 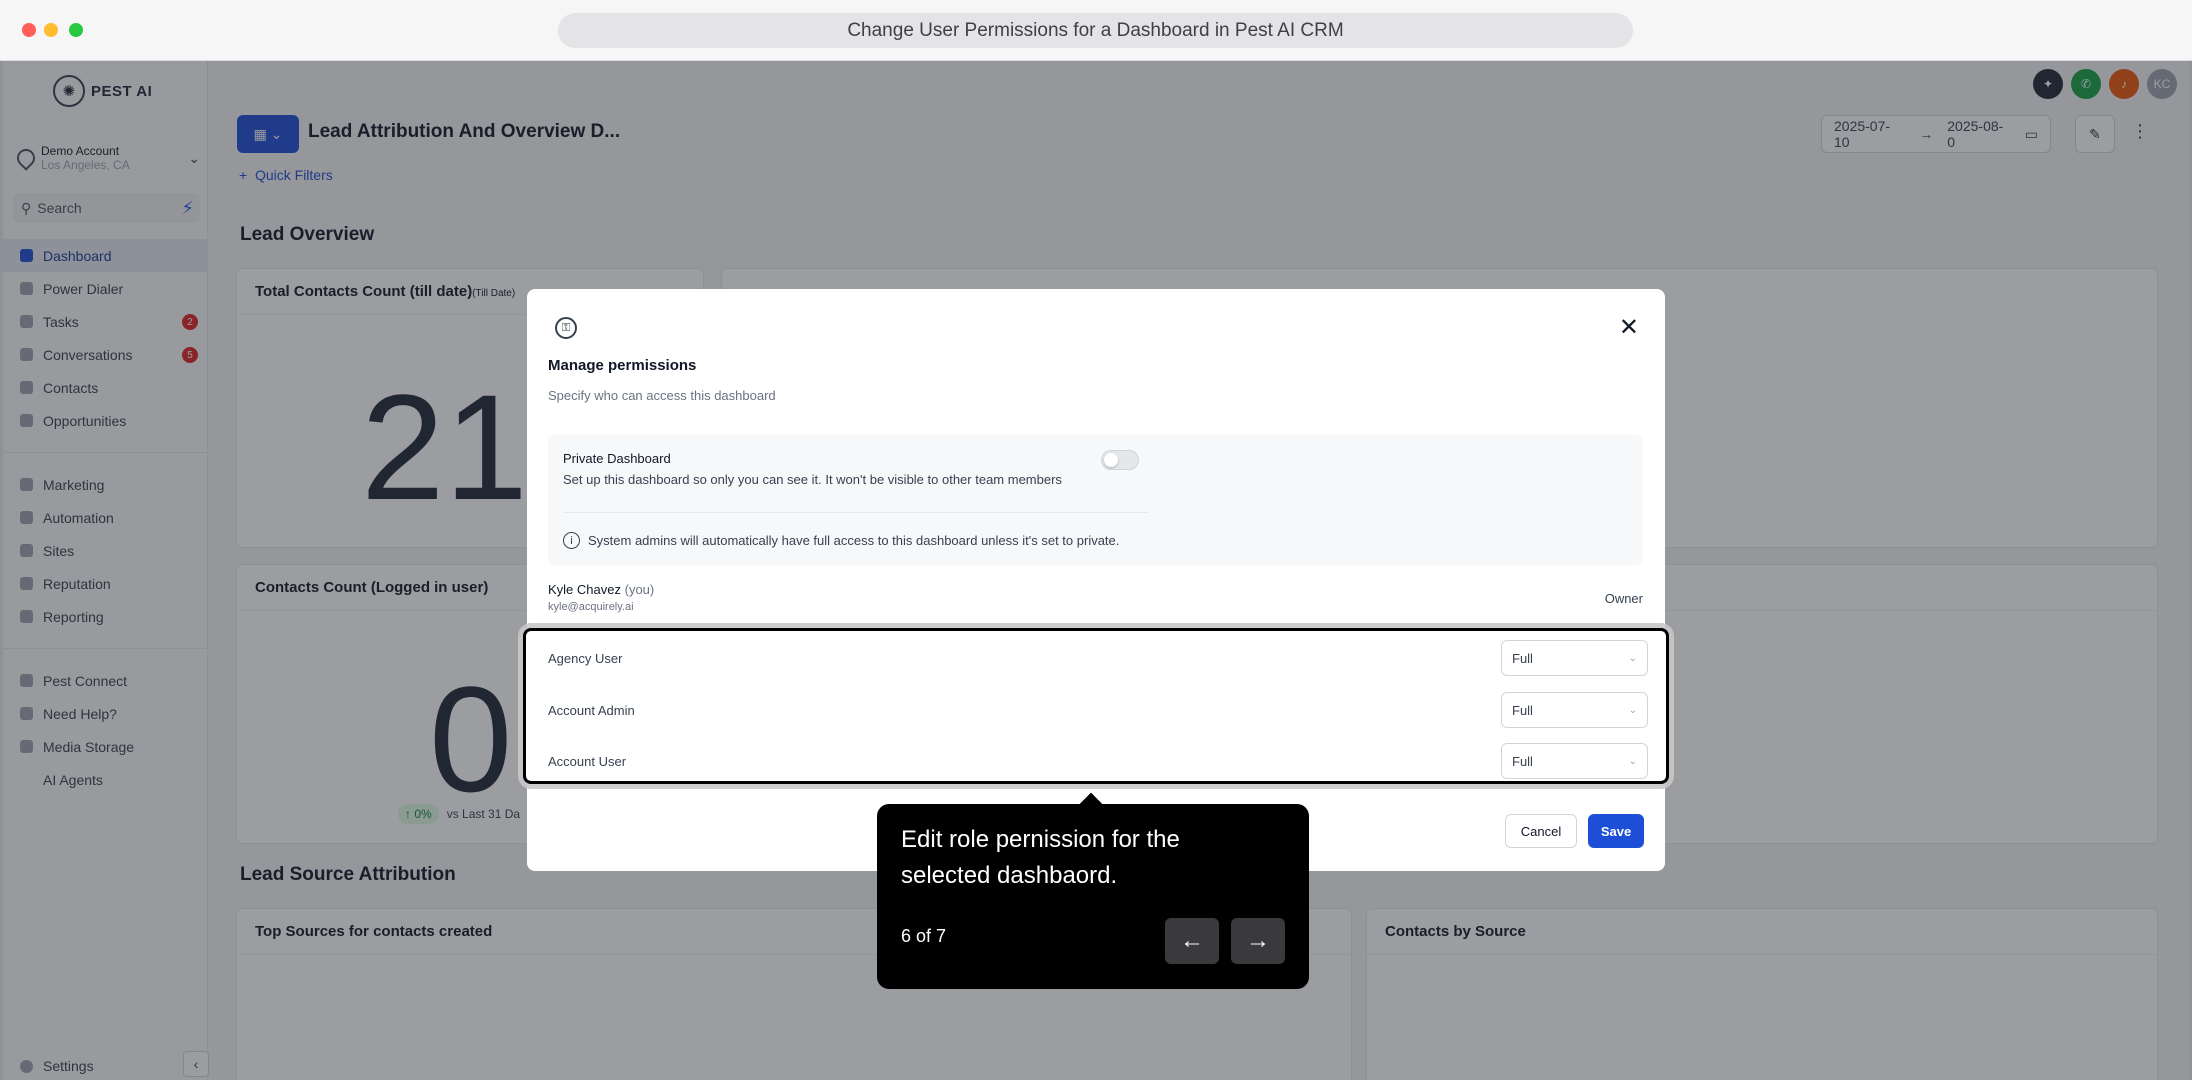 What do you see at coordinates (662, 395) in the screenshot?
I see `modal-subtitle: Specify who can access this dashboard` at bounding box center [662, 395].